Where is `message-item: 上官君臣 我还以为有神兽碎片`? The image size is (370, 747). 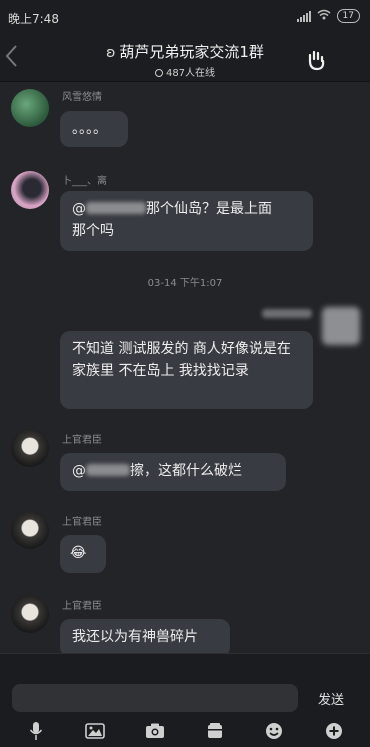 message-item: 上官君臣 我还以为有神兽碎片 is located at coordinates (185, 621).